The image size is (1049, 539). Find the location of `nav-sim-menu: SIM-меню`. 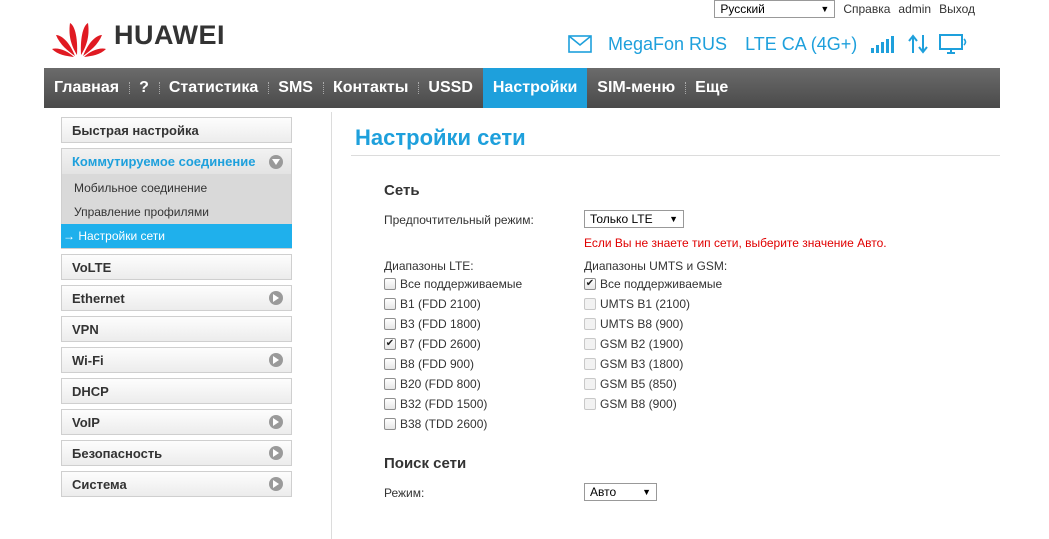

nav-sim-menu: SIM-меню is located at coordinates (636, 88).